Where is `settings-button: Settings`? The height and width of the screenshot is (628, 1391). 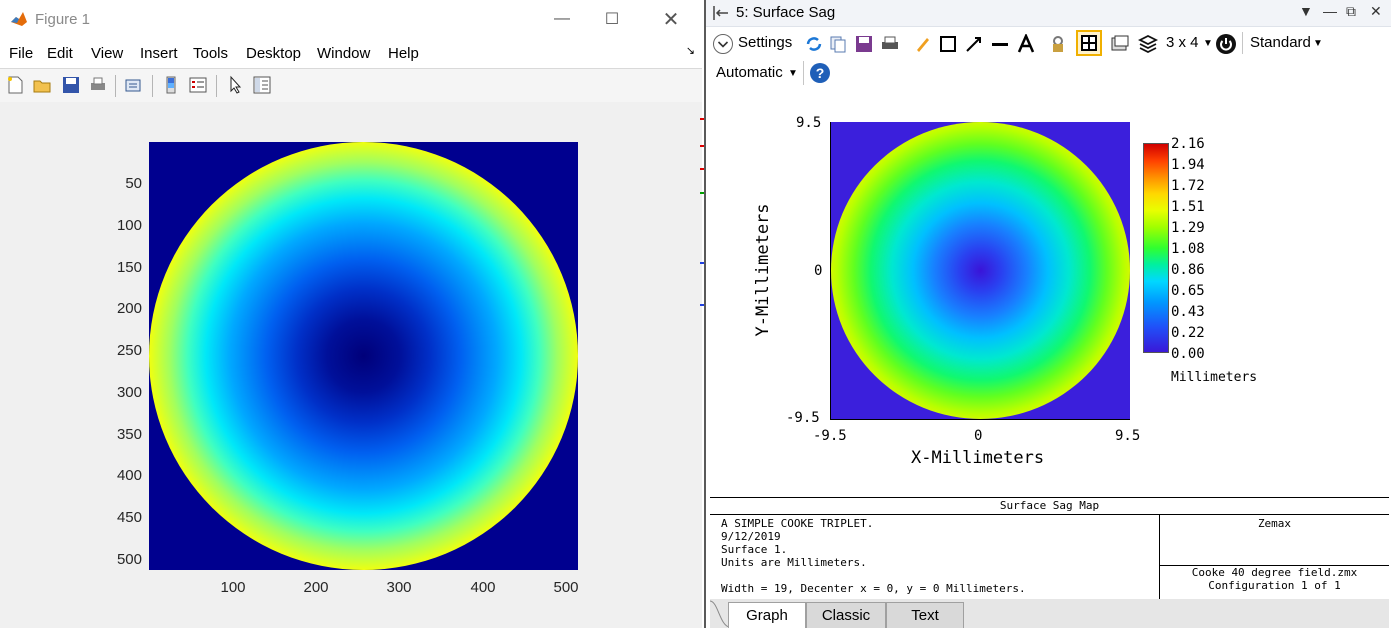 settings-button: Settings is located at coordinates (765, 42).